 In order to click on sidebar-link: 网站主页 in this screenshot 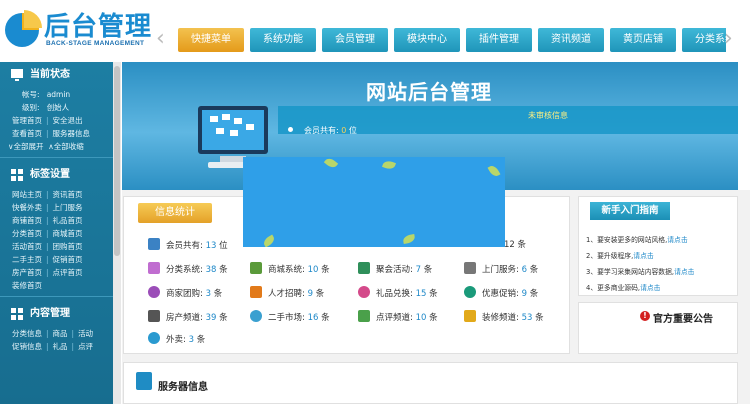, I will do `click(27, 194)`.